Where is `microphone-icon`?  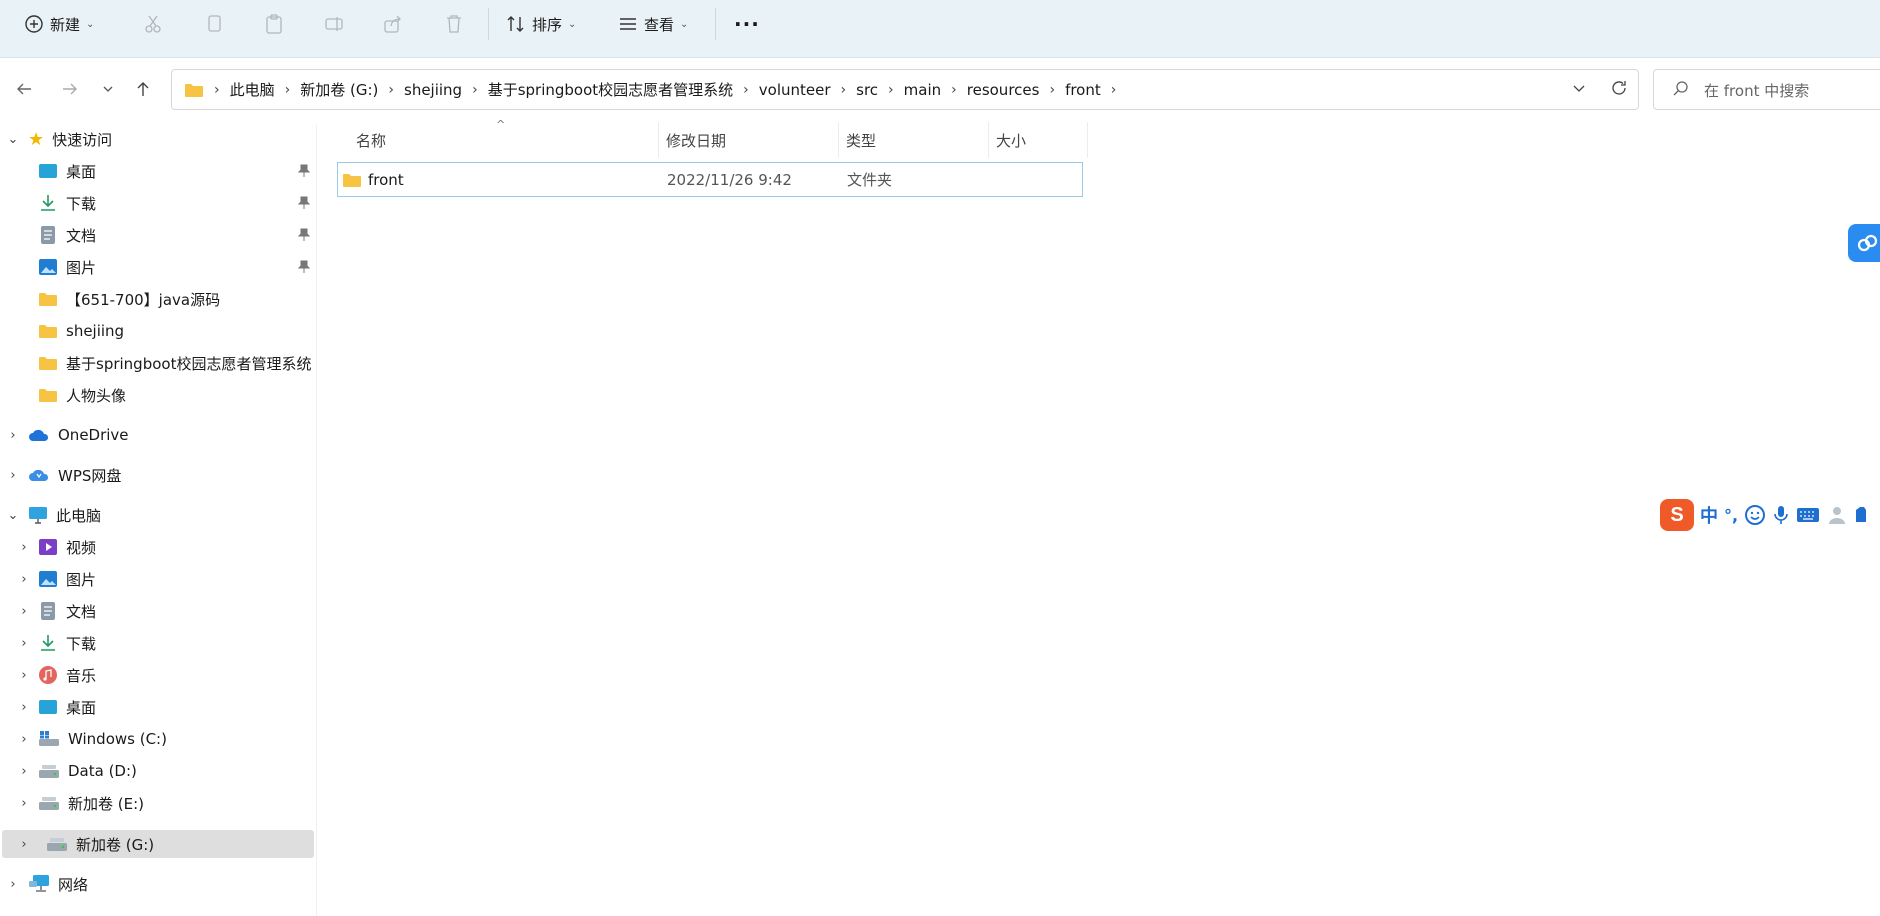 microphone-icon is located at coordinates (1781, 515).